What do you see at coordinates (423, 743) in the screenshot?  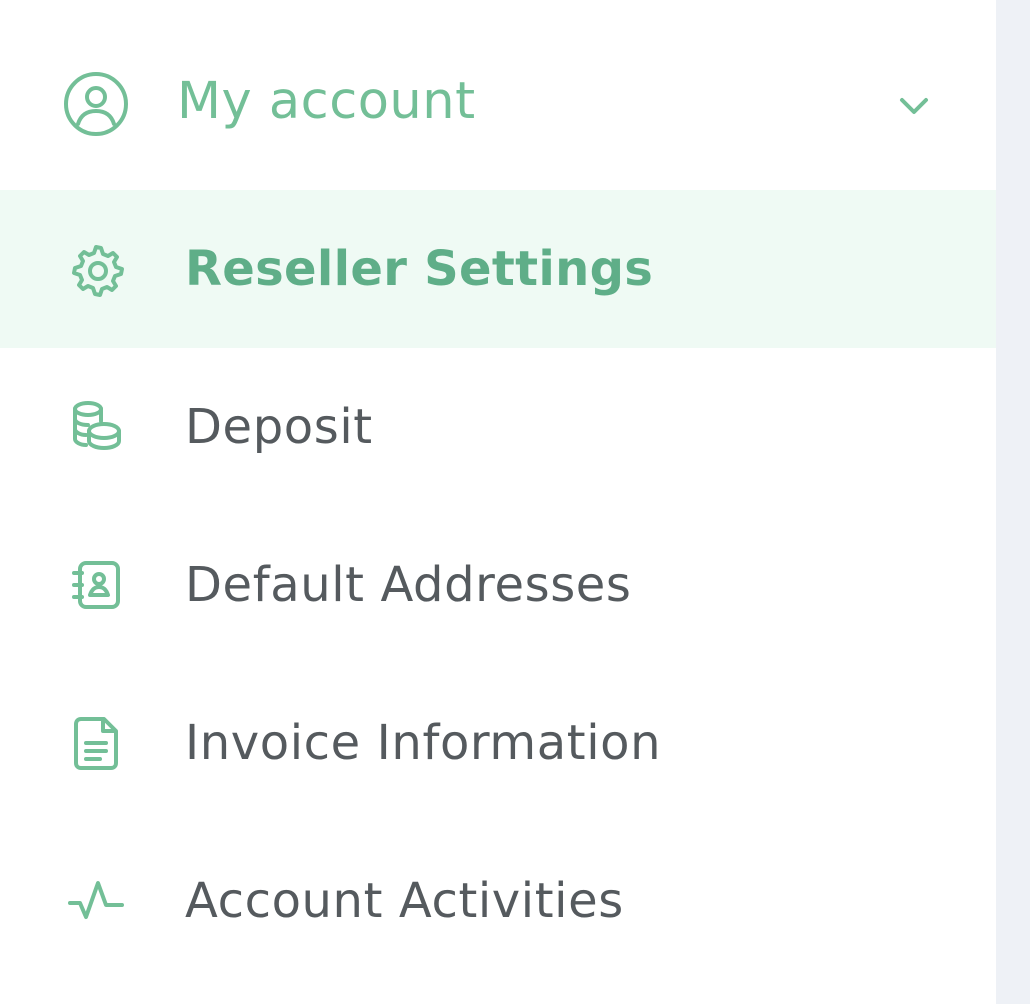 I see `menu-item-label: Invoice Information` at bounding box center [423, 743].